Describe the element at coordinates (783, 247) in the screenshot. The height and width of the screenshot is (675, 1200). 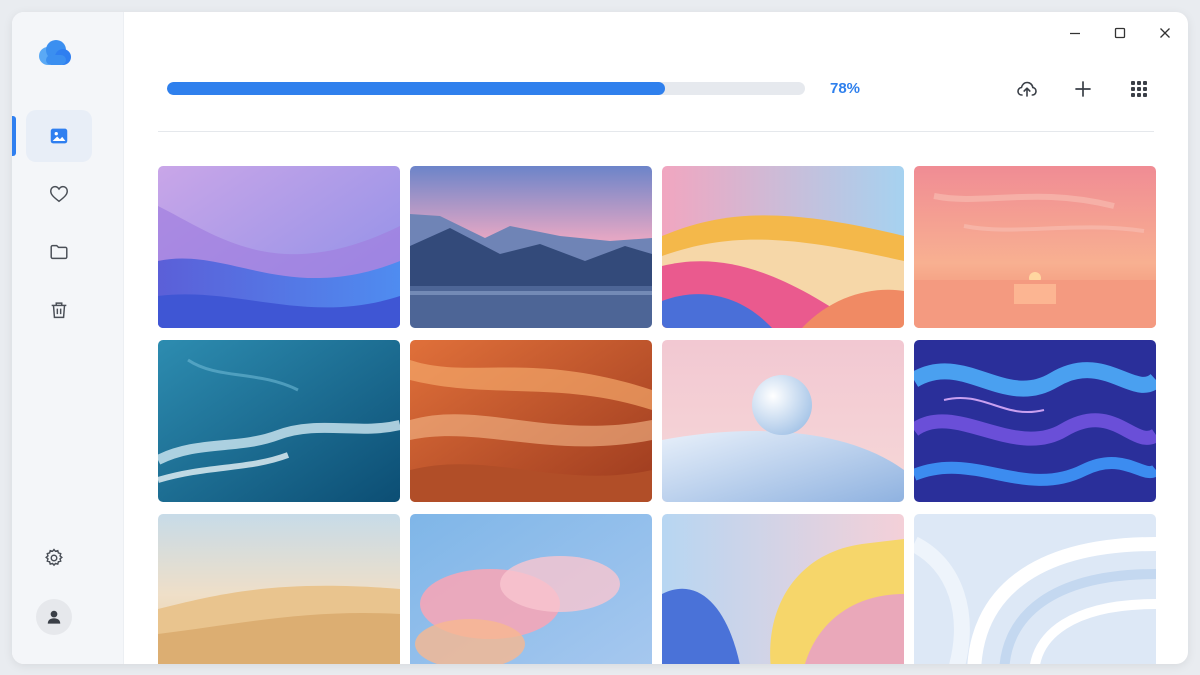
I see `photo-colorful-waves` at that location.